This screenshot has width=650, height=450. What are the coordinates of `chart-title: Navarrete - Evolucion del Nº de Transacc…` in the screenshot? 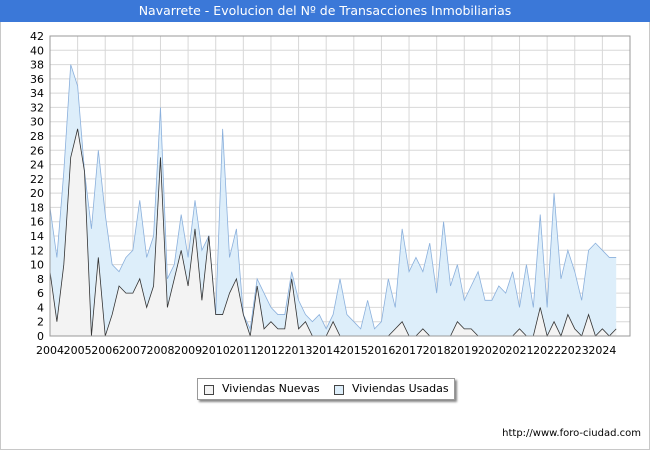 It's located at (325, 11).